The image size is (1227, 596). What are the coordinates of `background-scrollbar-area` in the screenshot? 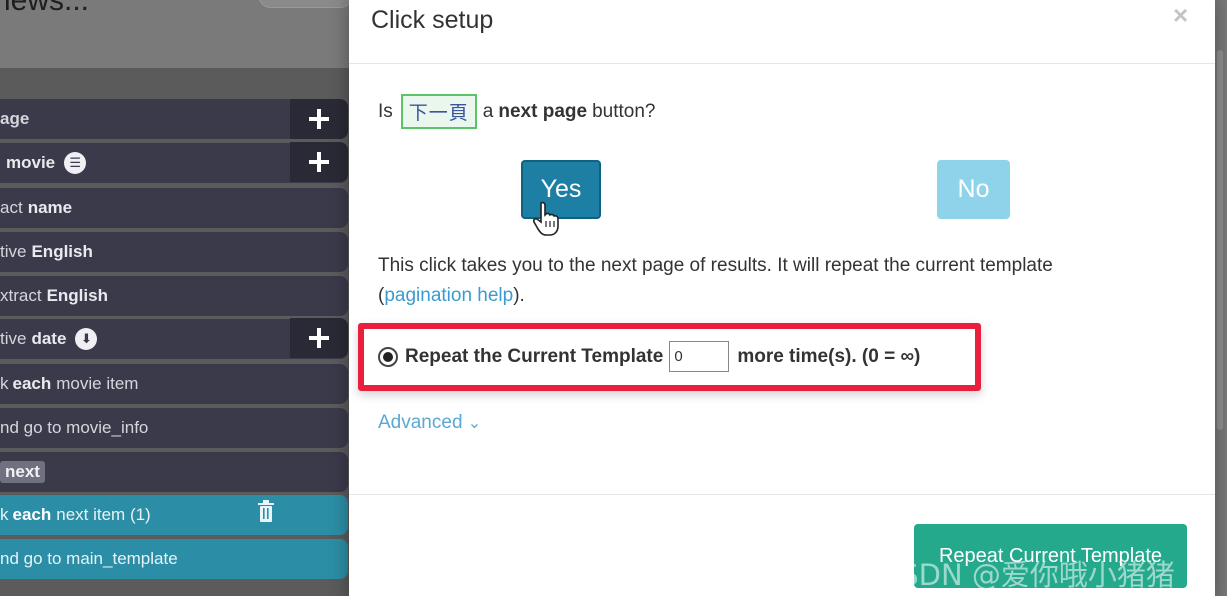 It's located at (1221, 298).